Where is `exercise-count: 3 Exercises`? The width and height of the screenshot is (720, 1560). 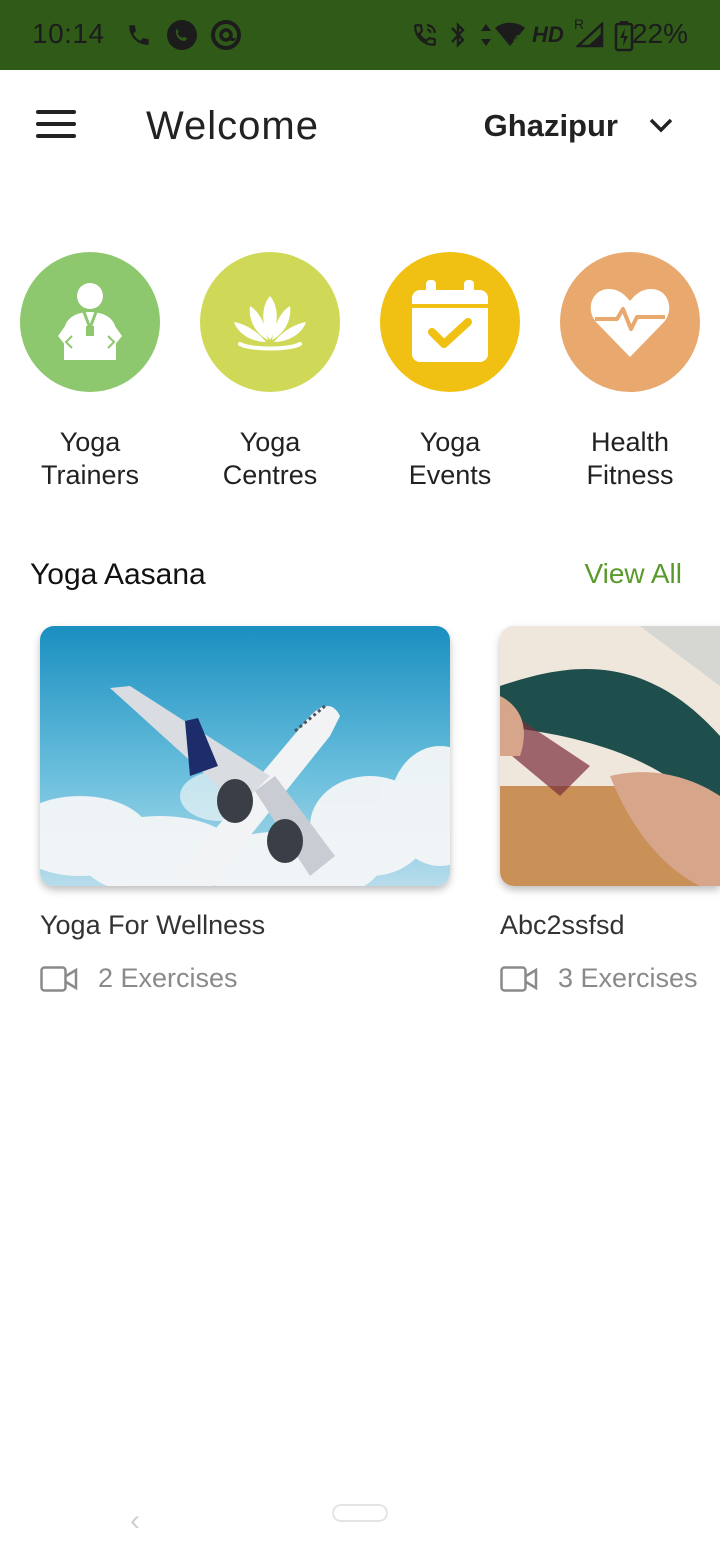 exercise-count: 3 Exercises is located at coordinates (628, 978).